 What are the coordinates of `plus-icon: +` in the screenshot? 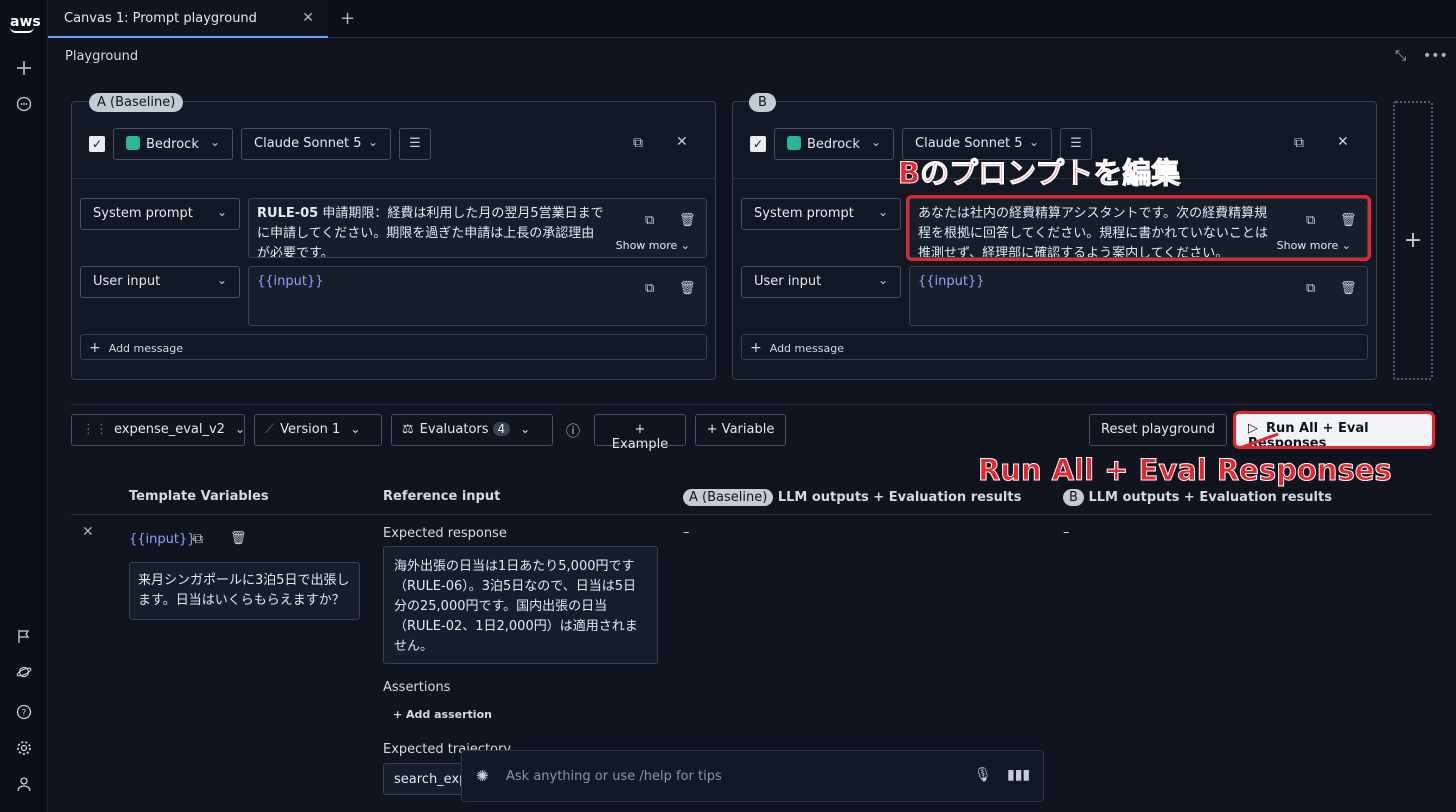 It's located at (756, 348).